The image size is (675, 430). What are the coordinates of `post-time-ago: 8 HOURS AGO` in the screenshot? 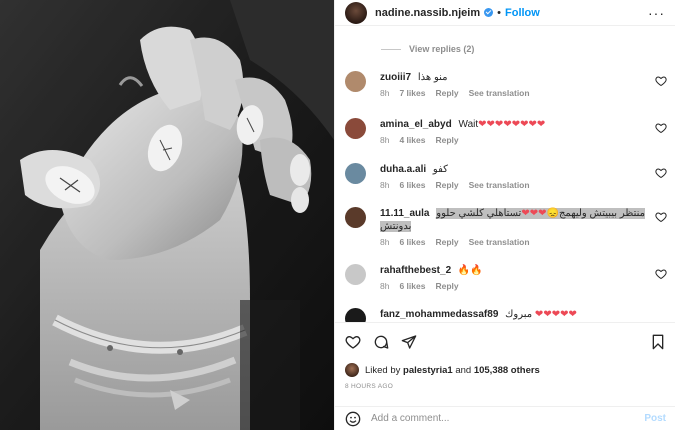 It's located at (505, 386).